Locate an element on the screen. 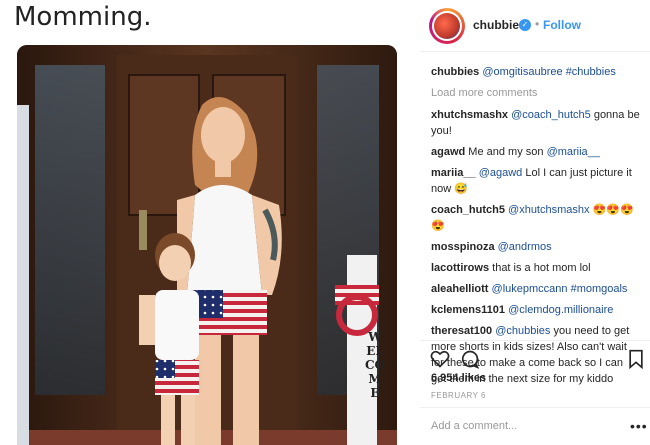 The image size is (650, 445). comment-username: lacottirows is located at coordinates (460, 268).